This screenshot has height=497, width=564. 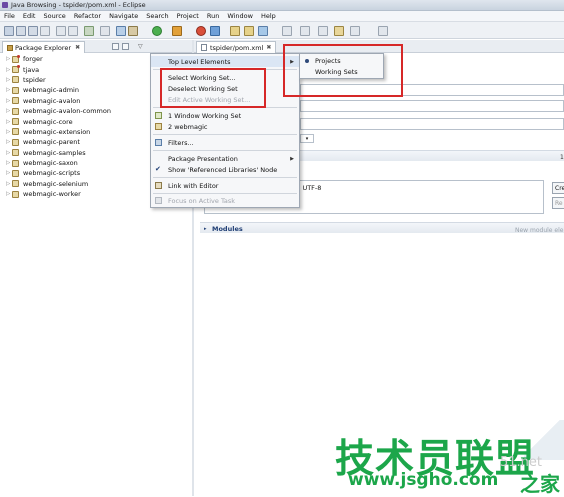 What do you see at coordinates (213, 16) in the screenshot?
I see `menu-run: Run` at bounding box center [213, 16].